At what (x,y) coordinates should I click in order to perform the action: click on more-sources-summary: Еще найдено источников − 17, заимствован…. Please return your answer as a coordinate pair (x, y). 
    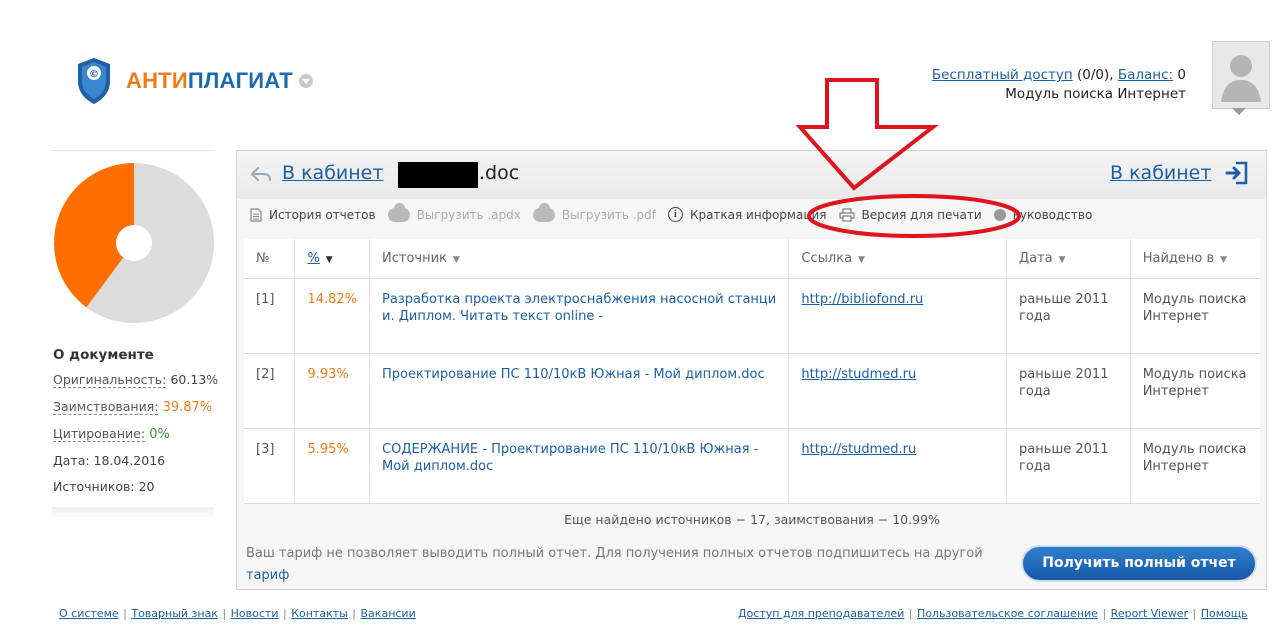
    Looking at the image, I should click on (752, 519).